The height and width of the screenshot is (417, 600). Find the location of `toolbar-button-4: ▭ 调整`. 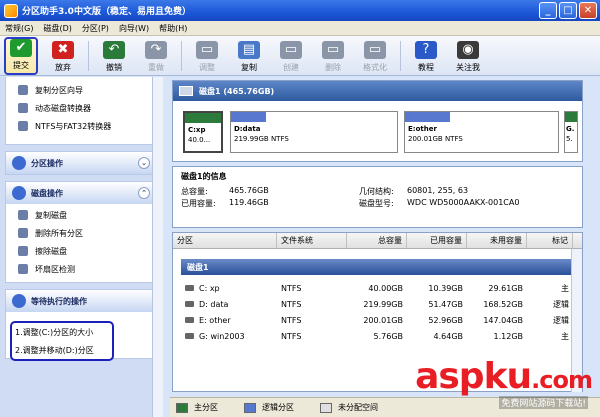

toolbar-button-4: ▭ 调整 is located at coordinates (207, 56).